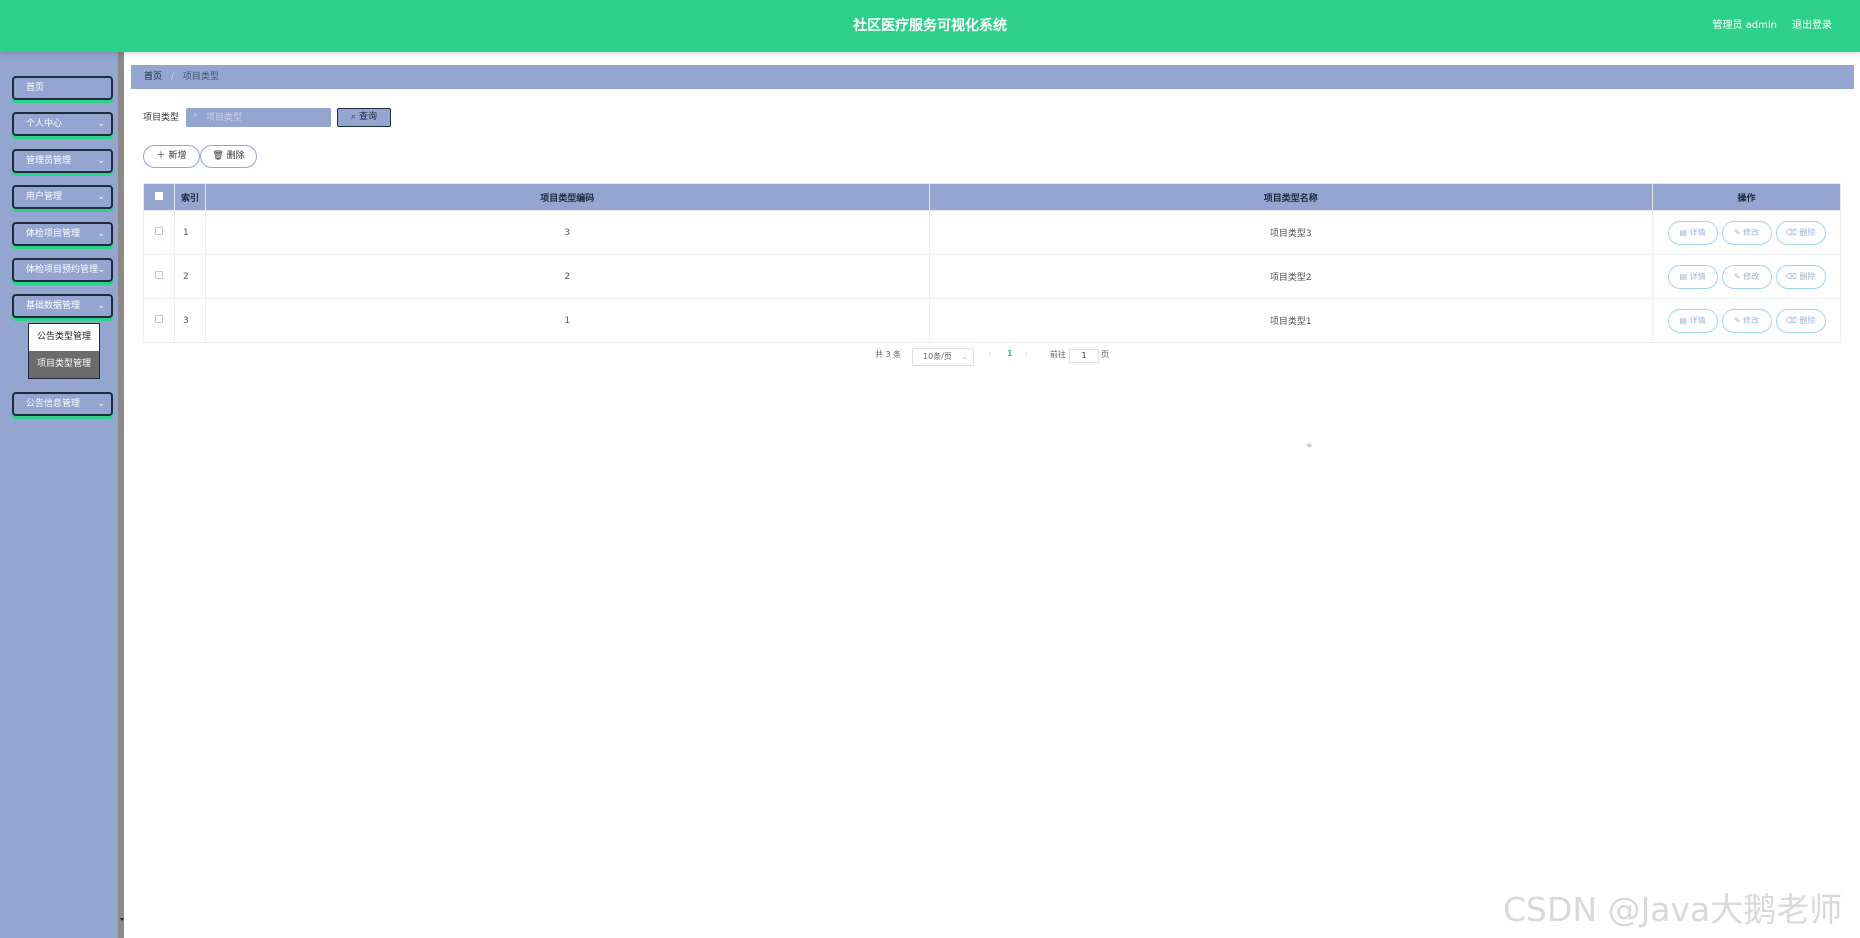 The height and width of the screenshot is (938, 1860). I want to click on next-page-icon: ›, so click(1026, 353).